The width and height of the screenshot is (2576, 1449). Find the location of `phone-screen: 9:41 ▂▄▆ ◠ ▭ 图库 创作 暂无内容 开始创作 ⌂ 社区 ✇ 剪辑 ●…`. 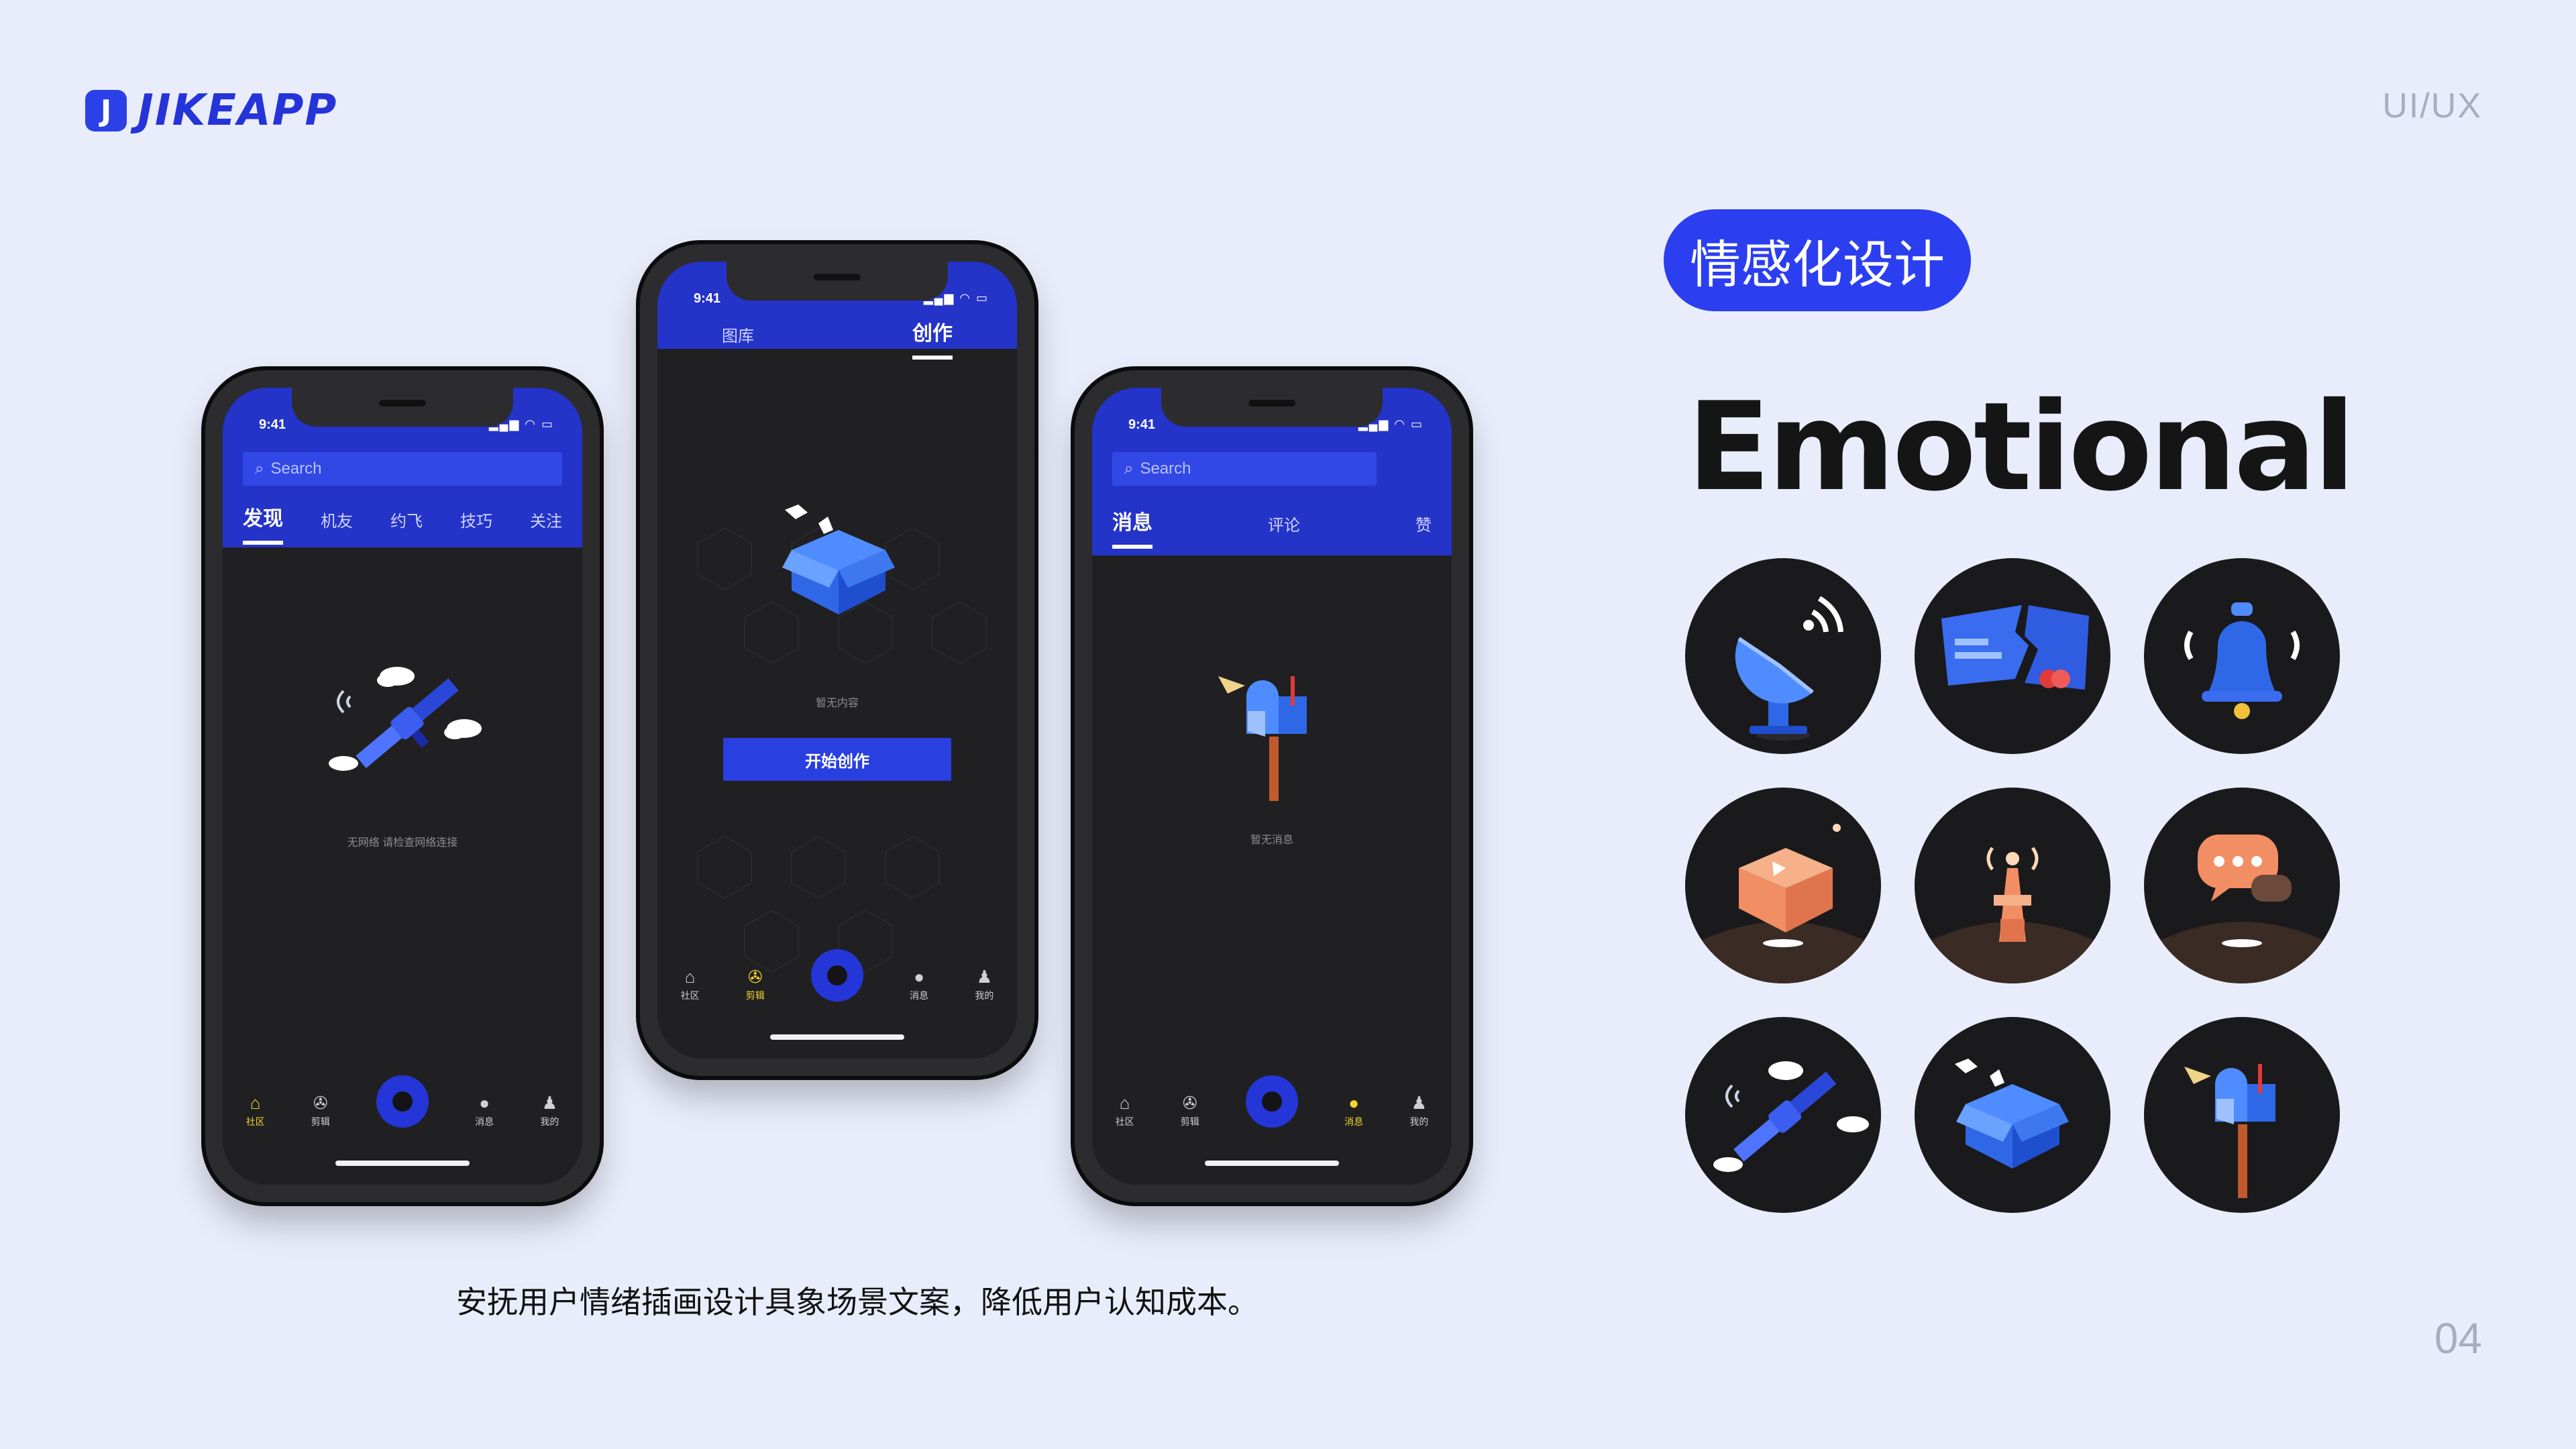

phone-screen: 9:41 ▂▄▆ ◠ ▭ 图库 创作 暂无内容 开始创作 ⌂ 社区 ✇ 剪辑 ●… is located at coordinates (837, 660).